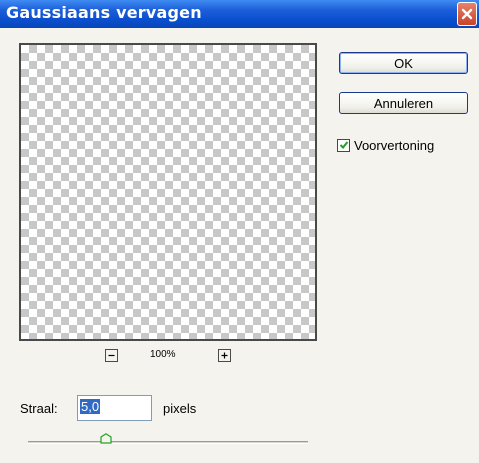 The image size is (479, 463). I want to click on checkmark-icon, so click(343, 145).